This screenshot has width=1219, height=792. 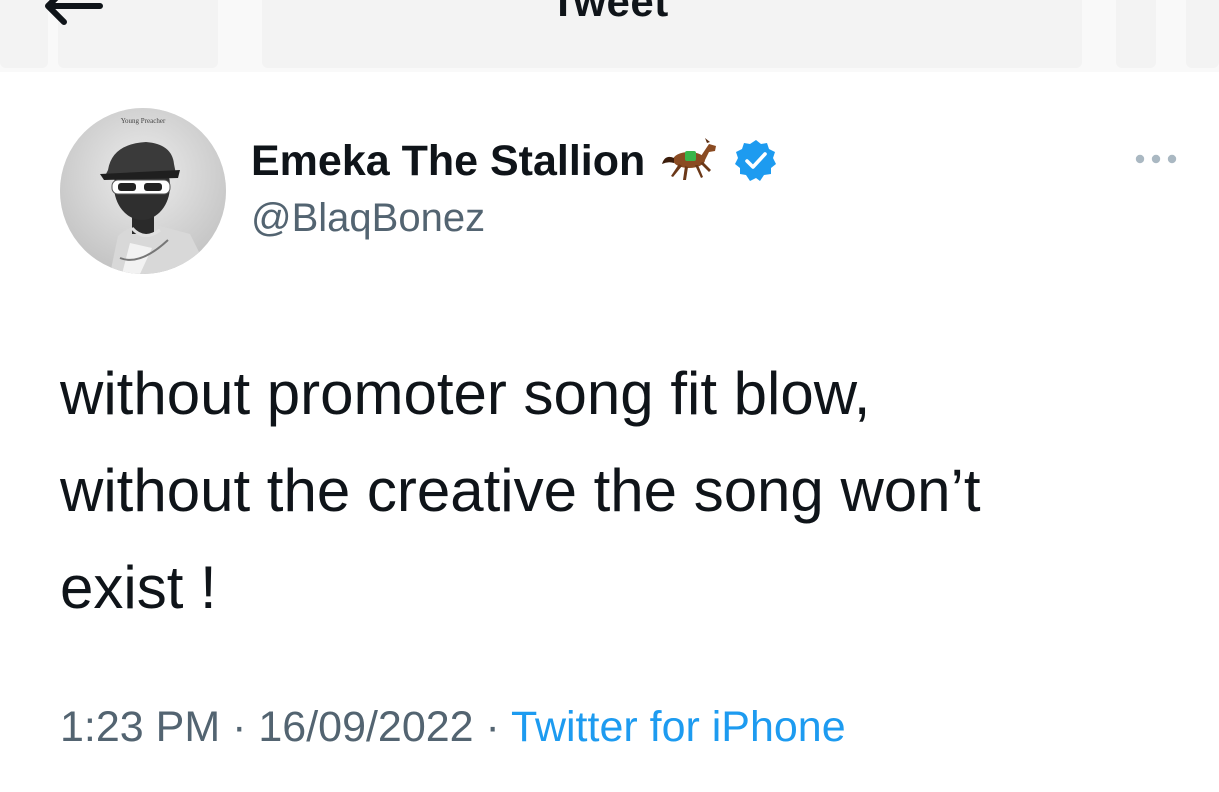 I want to click on author-handle: @BlaqBonez, so click(x=368, y=218).